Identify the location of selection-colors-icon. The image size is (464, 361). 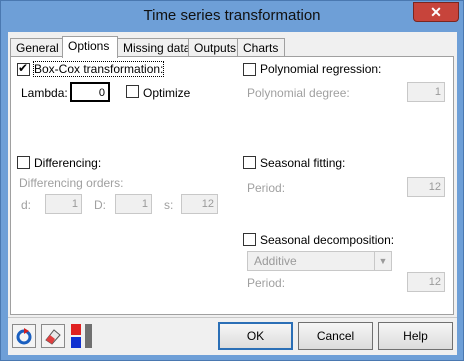
(84, 336).